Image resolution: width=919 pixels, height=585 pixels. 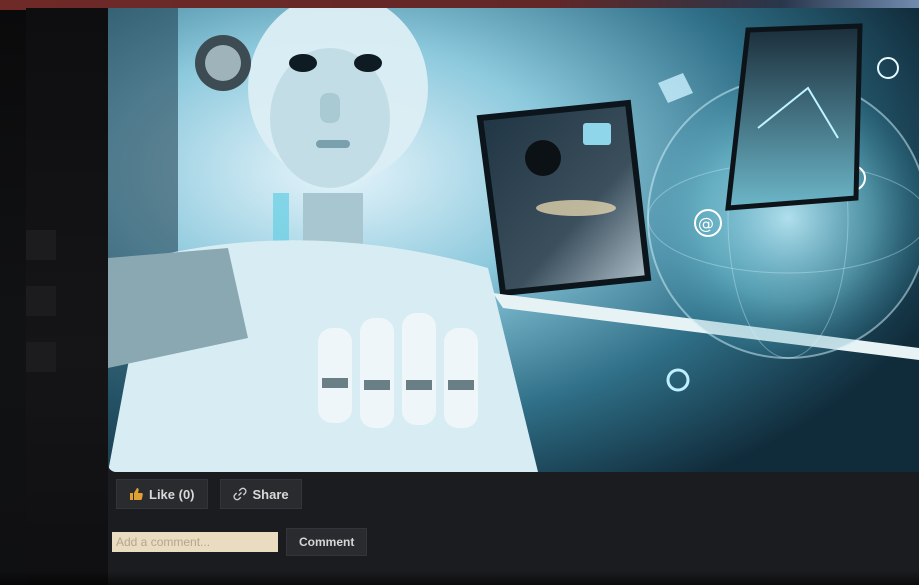 What do you see at coordinates (209, 494) in the screenshot?
I see `post-actions: Like (0) Share` at bounding box center [209, 494].